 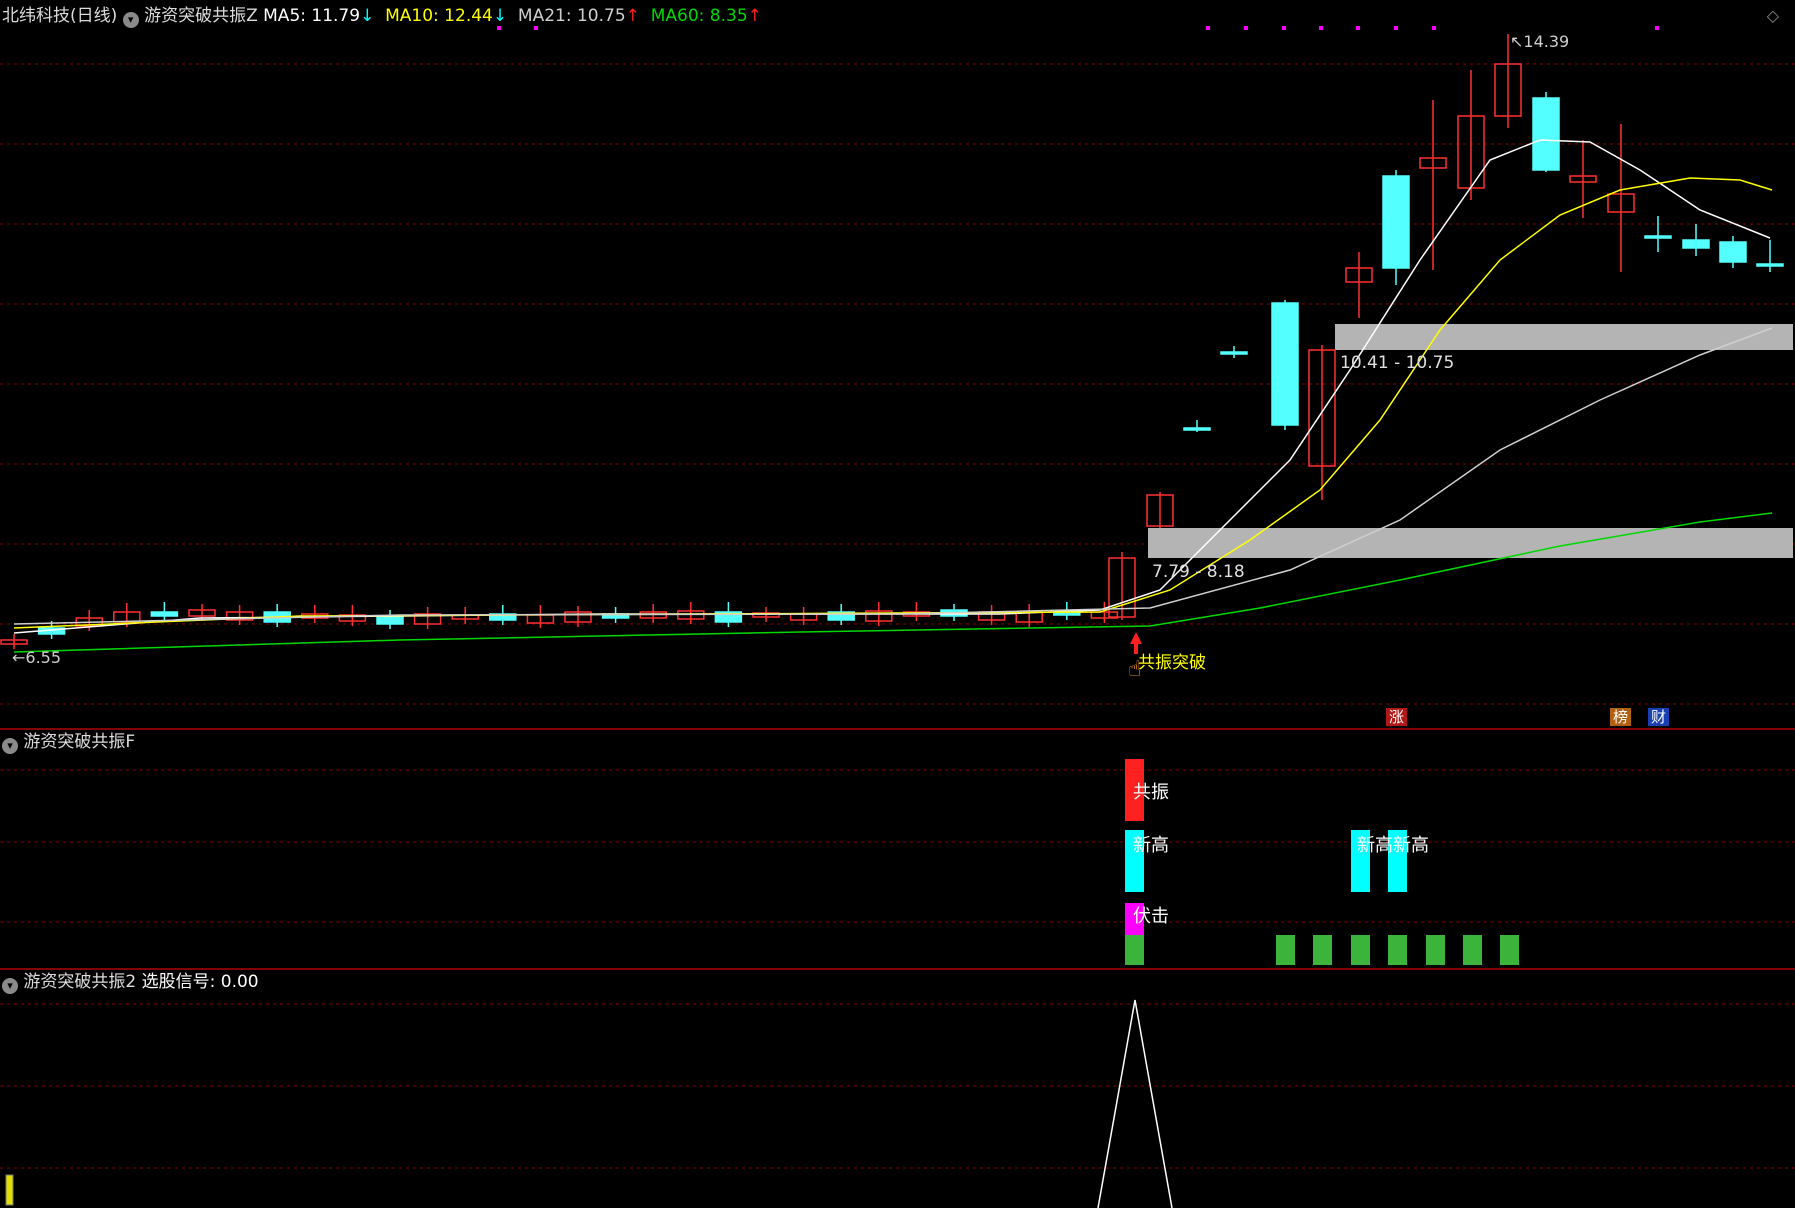 What do you see at coordinates (1151, 792) in the screenshot?
I see `resonance-label: 共振` at bounding box center [1151, 792].